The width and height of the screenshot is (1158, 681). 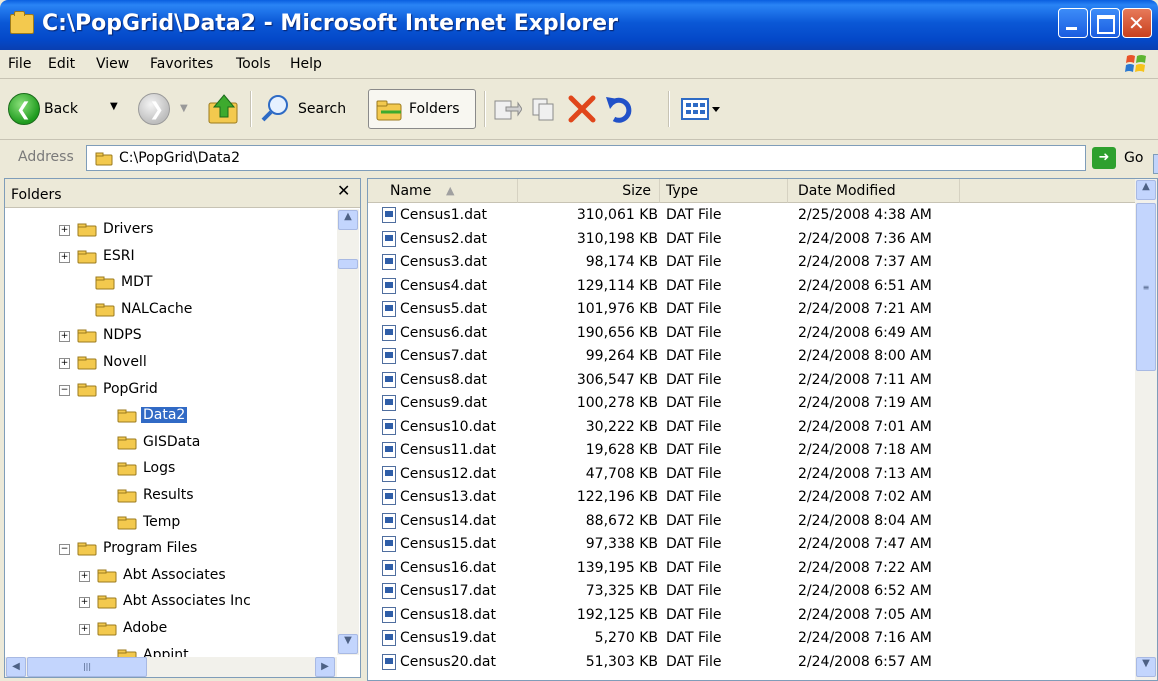 I want to click on tree-item: + Abt Associates Inc, so click(x=170, y=603).